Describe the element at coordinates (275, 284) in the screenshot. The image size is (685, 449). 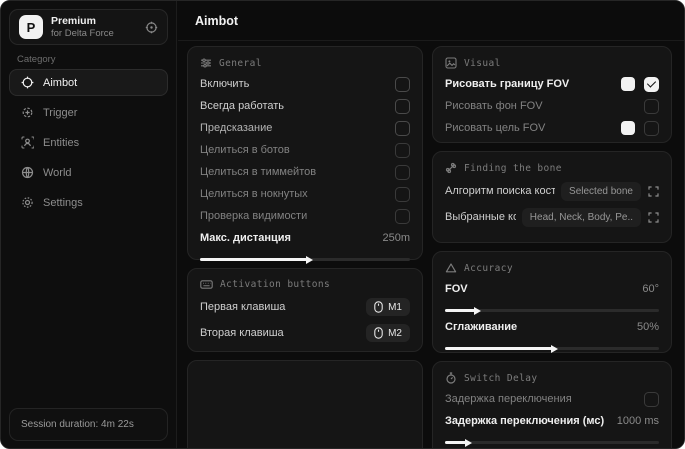
I see `panel-title: Activation buttons` at that location.